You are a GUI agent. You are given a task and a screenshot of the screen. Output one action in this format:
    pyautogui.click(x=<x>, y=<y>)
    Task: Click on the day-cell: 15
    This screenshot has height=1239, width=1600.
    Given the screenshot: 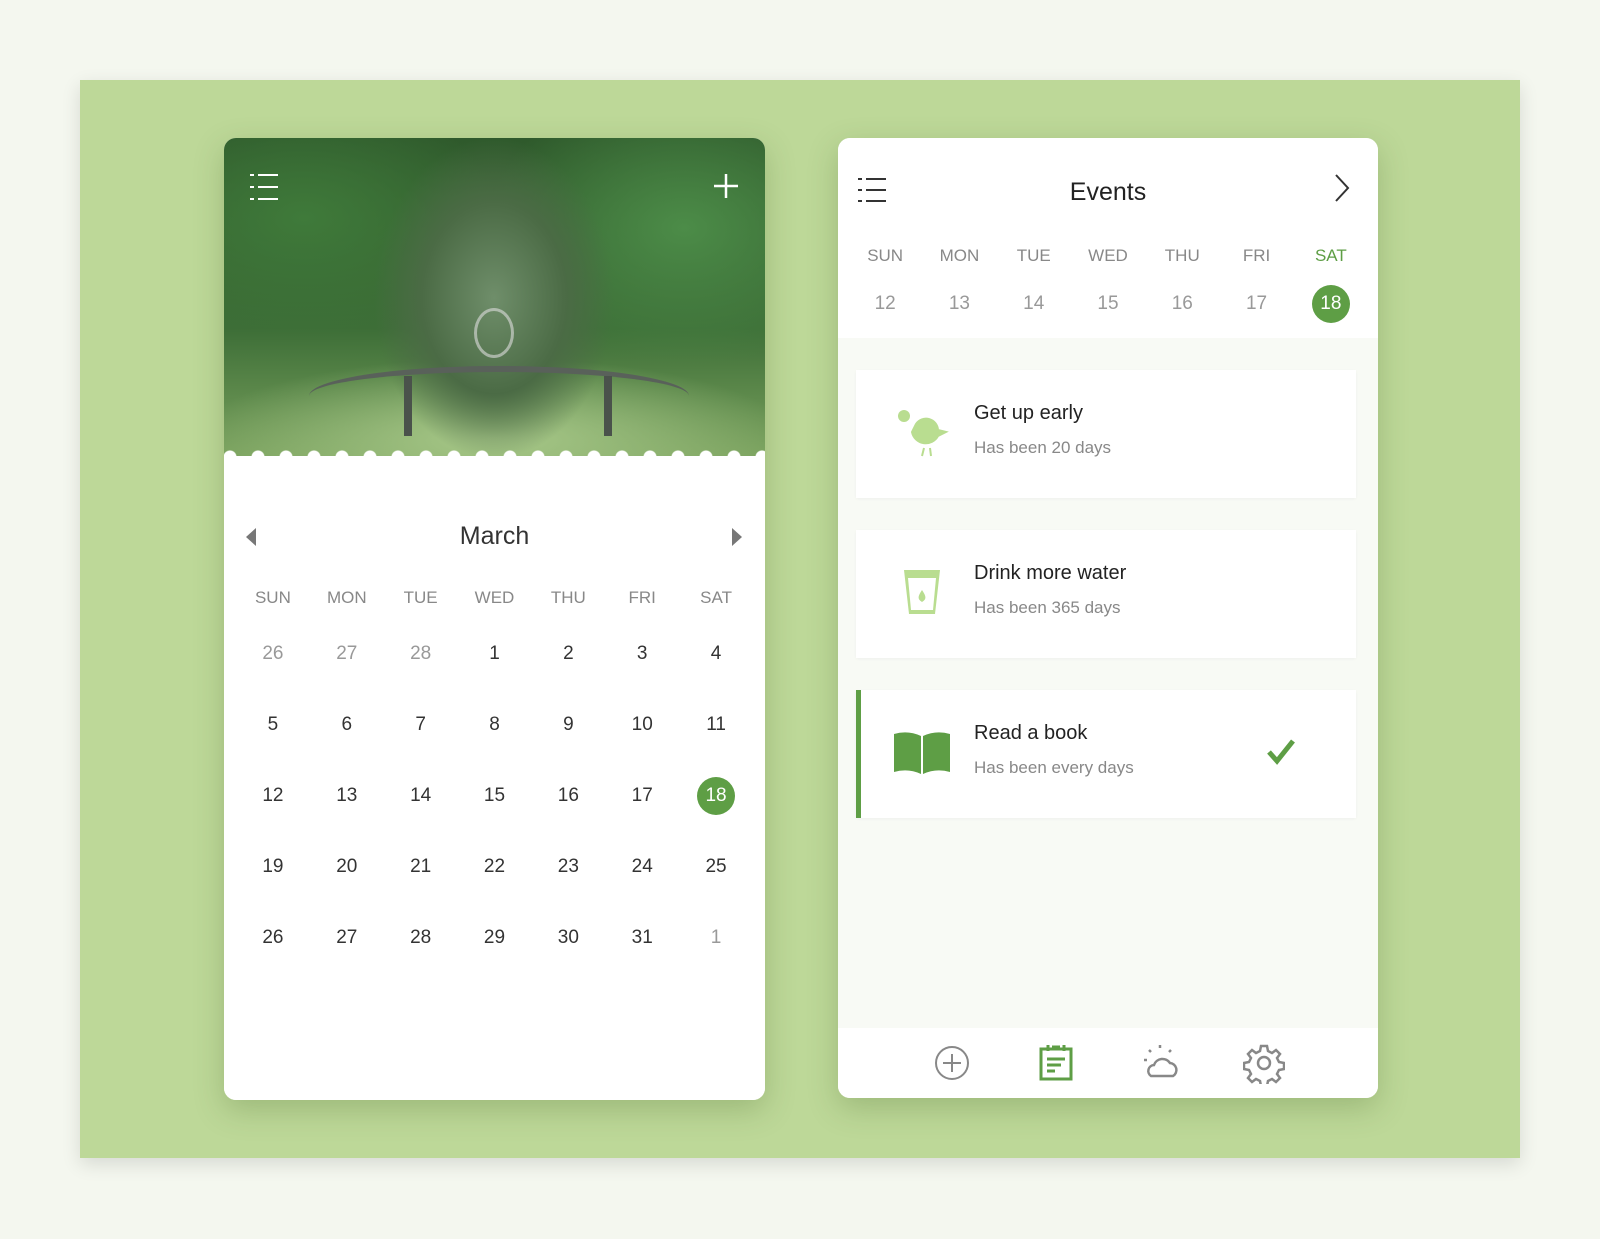 What is the action you would take?
    pyautogui.click(x=495, y=795)
    